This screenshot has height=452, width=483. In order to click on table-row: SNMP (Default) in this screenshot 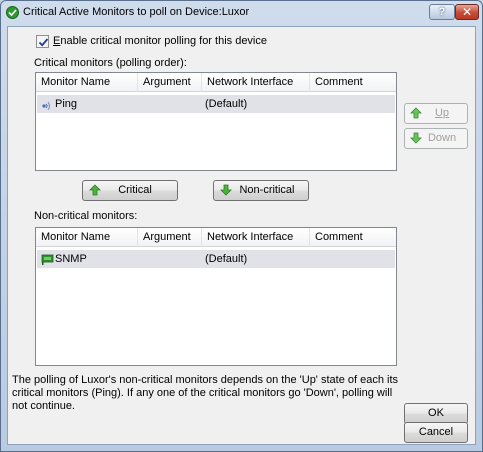, I will do `click(216, 259)`.